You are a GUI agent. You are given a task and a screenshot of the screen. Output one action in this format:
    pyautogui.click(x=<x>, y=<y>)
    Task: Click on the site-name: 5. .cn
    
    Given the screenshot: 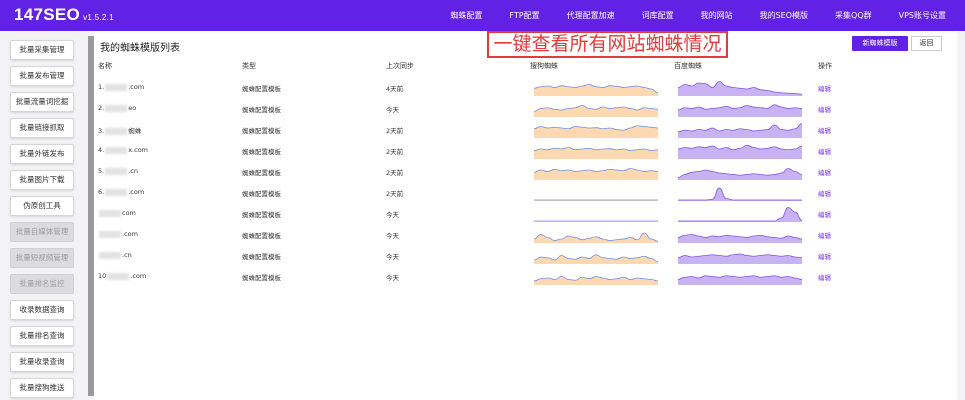 What is the action you would take?
    pyautogui.click(x=118, y=171)
    